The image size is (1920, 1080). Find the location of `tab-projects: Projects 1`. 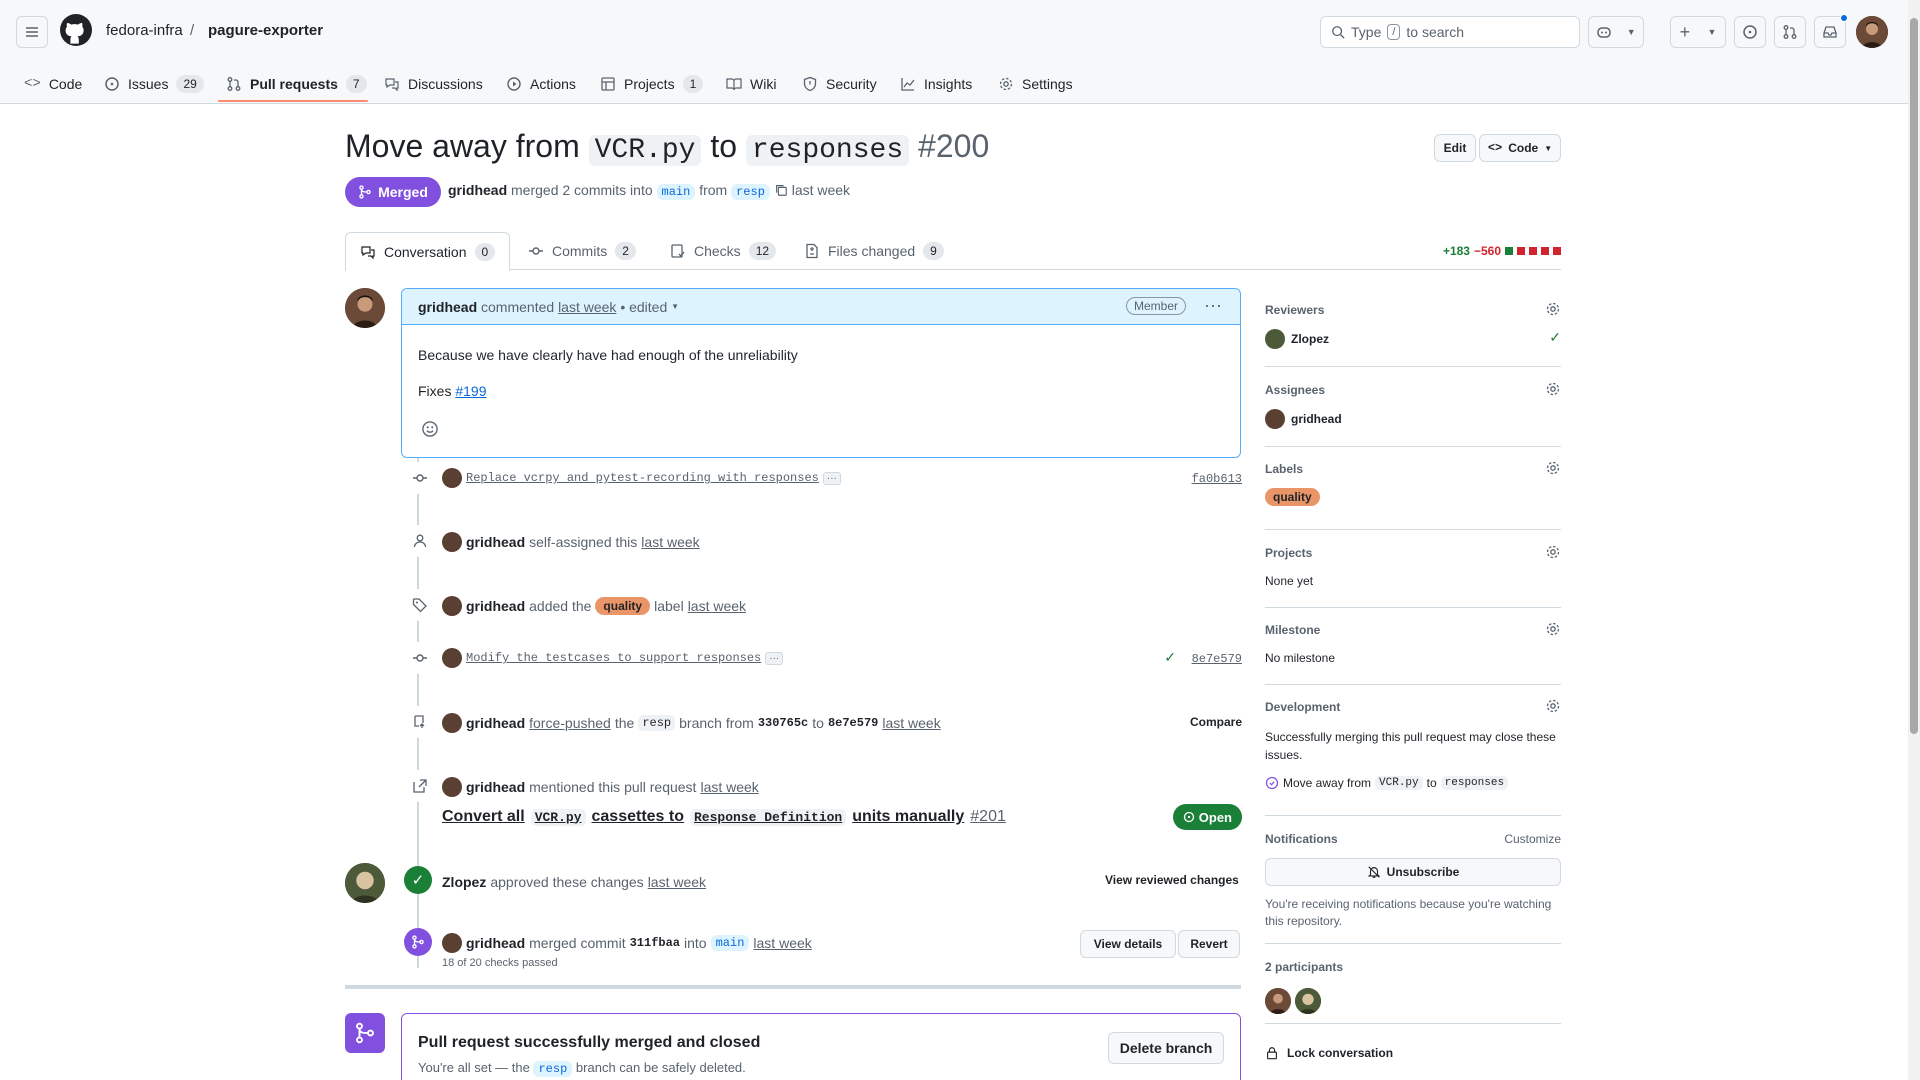

tab-projects: Projects 1 is located at coordinates (652, 84).